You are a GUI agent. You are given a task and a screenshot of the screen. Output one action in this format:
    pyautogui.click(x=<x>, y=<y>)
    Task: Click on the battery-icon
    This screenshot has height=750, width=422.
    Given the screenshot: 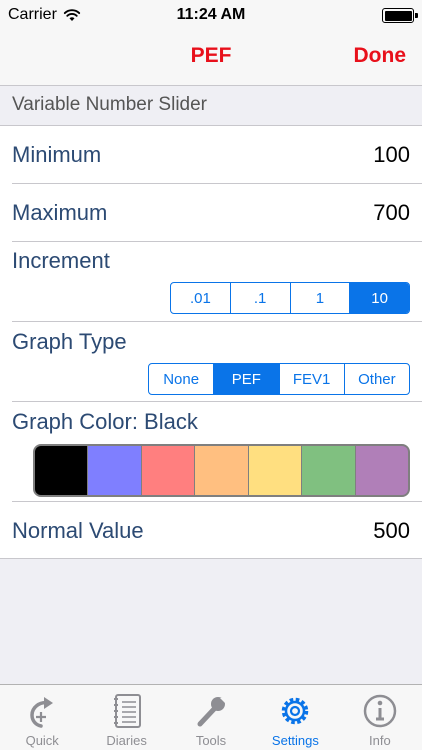 What is the action you would take?
    pyautogui.click(x=400, y=15)
    